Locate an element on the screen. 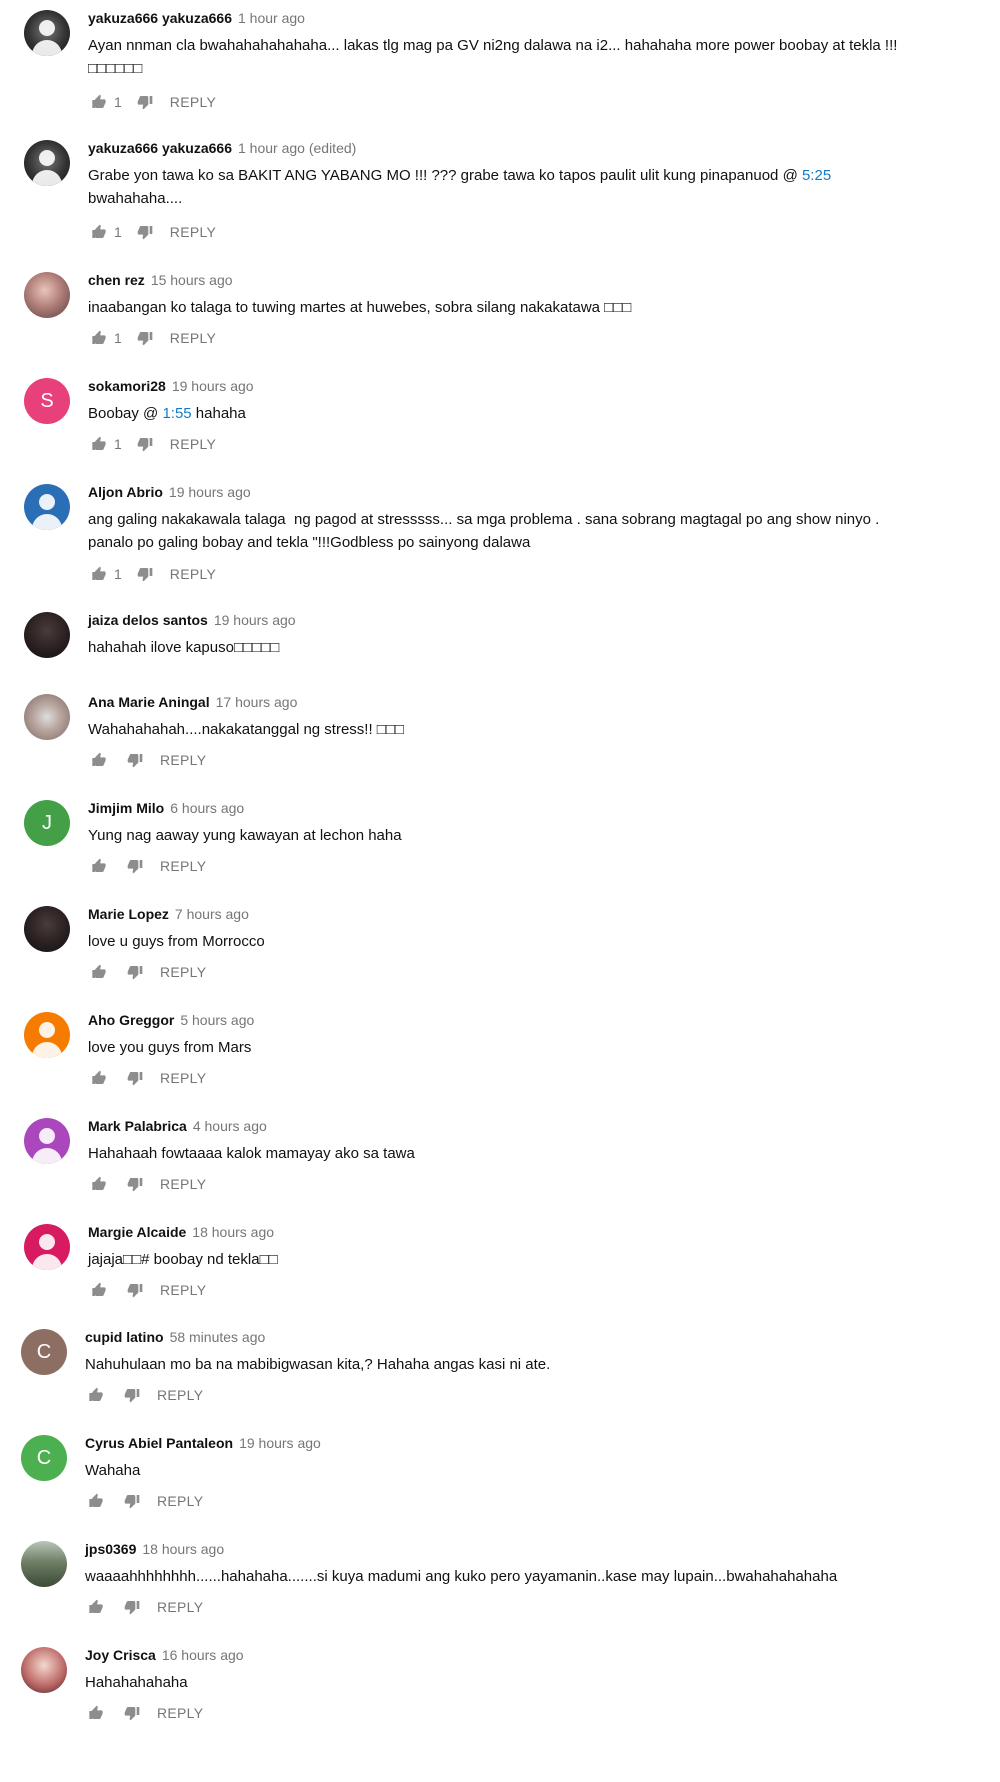  author-name: chen rez is located at coordinates (116, 280).